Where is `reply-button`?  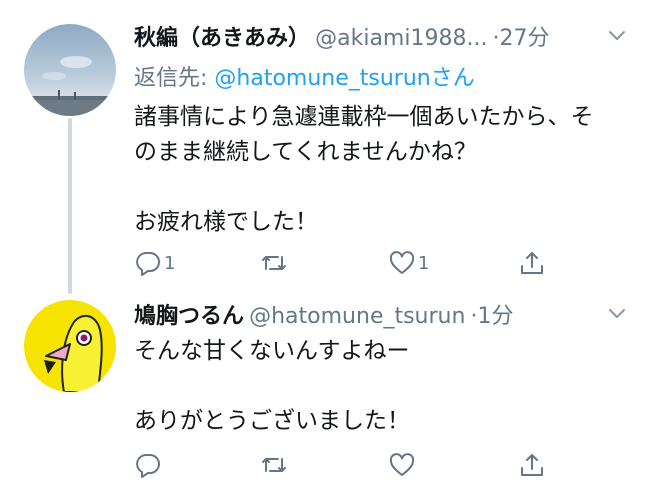
reply-button is located at coordinates (148, 465).